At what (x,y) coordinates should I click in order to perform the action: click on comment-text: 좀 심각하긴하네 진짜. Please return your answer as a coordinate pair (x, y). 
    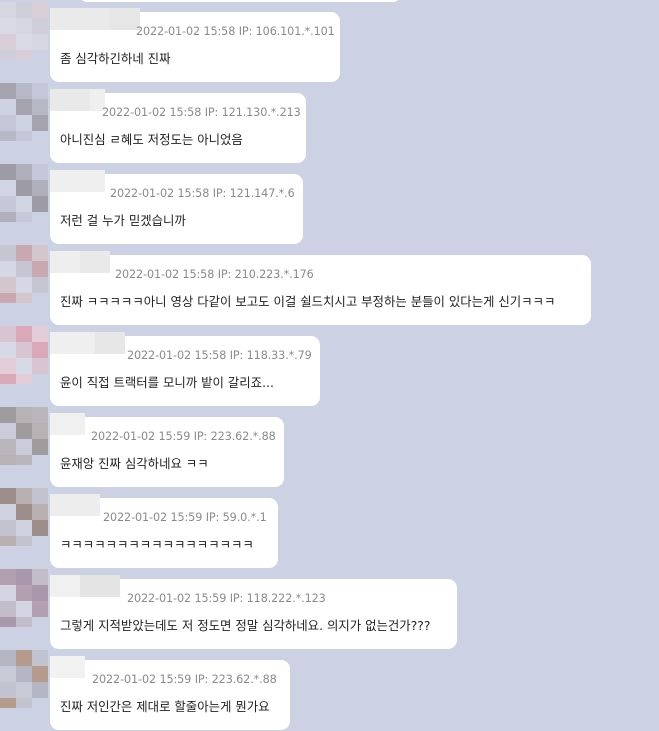
    Looking at the image, I should click on (115, 58).